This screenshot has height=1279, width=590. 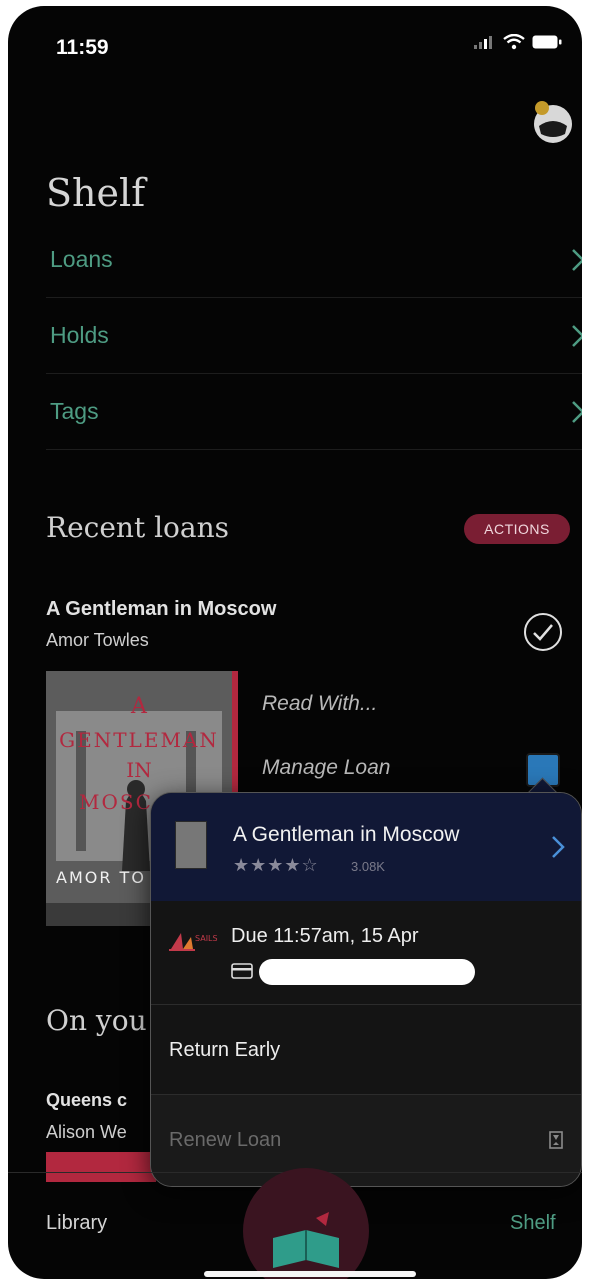 I want to click on actions-button: ACTIONS, so click(x=517, y=529).